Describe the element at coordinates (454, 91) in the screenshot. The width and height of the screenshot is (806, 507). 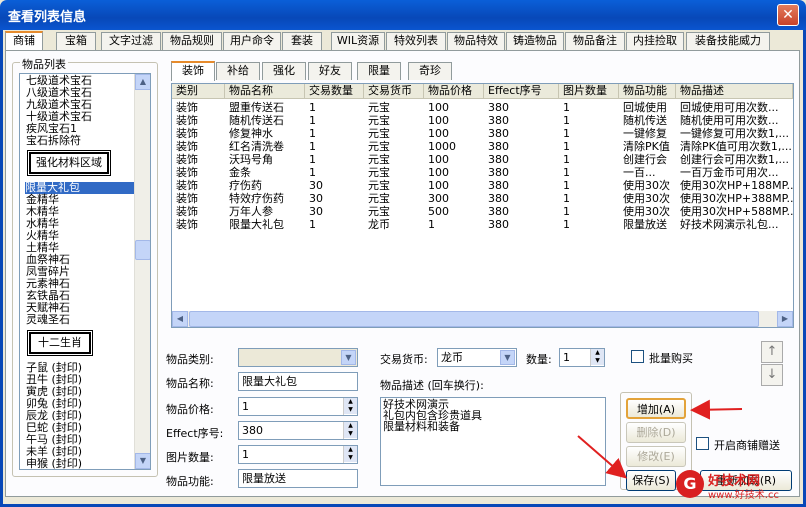
I see `column-header: 物品价格` at that location.